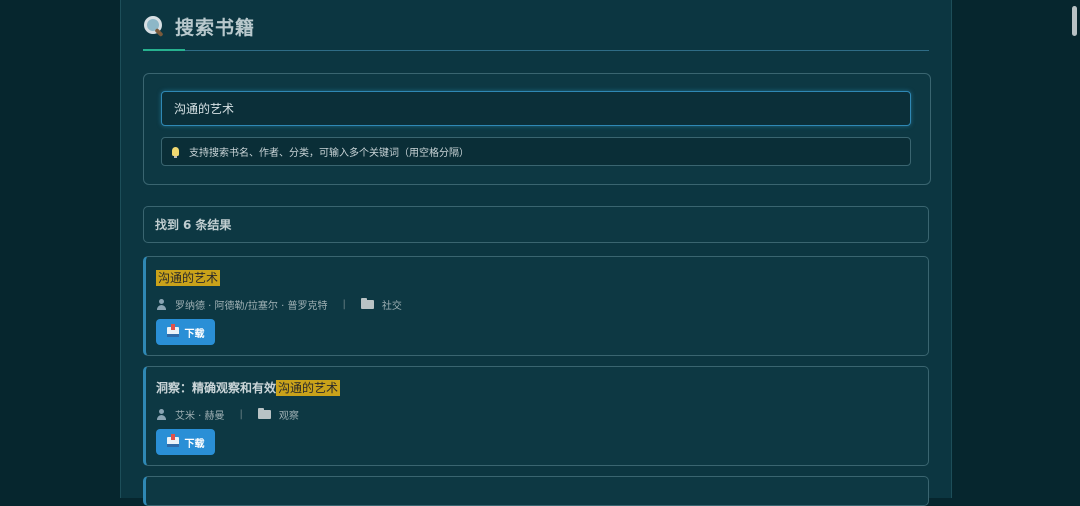 This screenshot has width=1080, height=506. Describe the element at coordinates (391, 306) in the screenshot. I see `book-category: 社交` at that location.